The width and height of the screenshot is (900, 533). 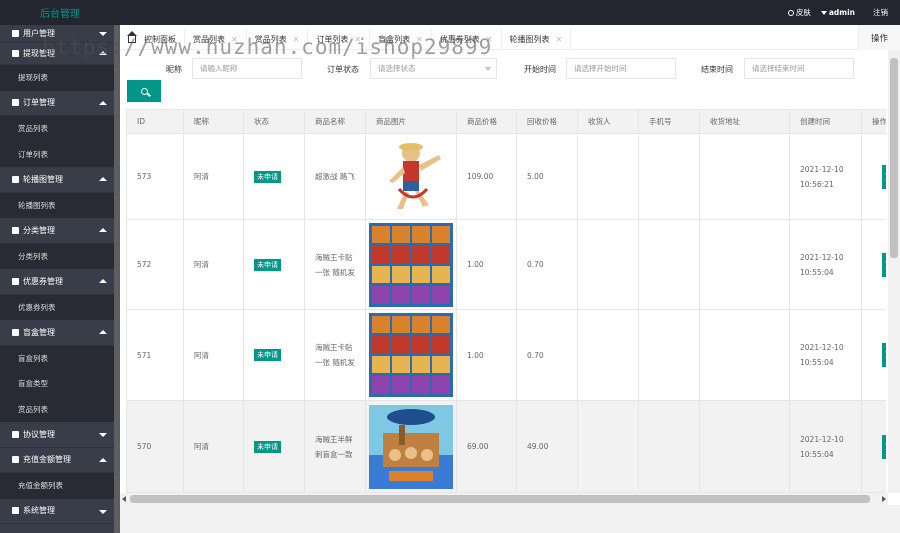 What do you see at coordinates (799, 68) in the screenshot?
I see `end-time-input: 请选择结束时间` at bounding box center [799, 68].